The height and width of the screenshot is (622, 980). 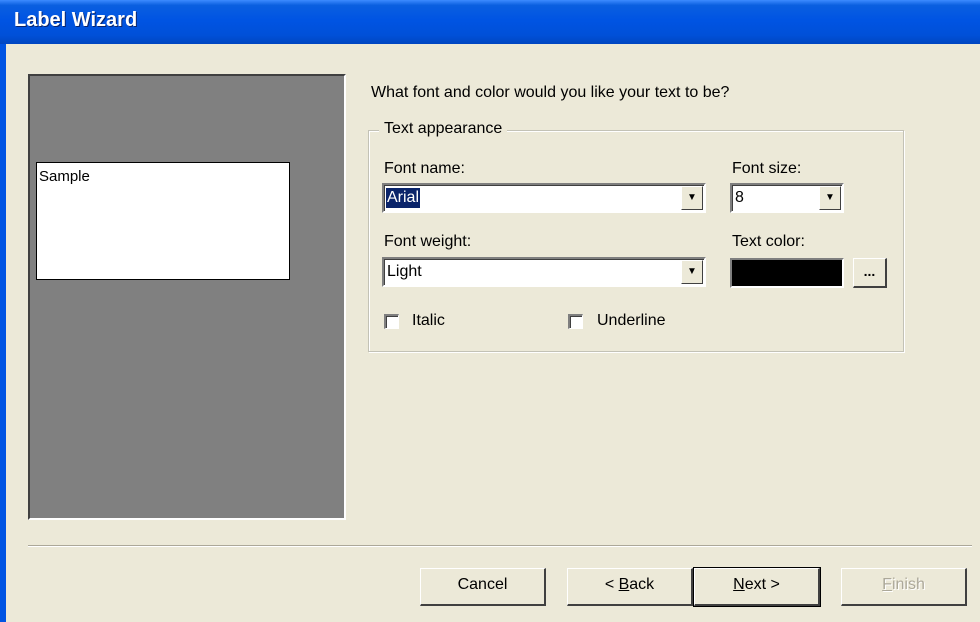 I want to click on sample-preview: Sample, so click(x=163, y=221).